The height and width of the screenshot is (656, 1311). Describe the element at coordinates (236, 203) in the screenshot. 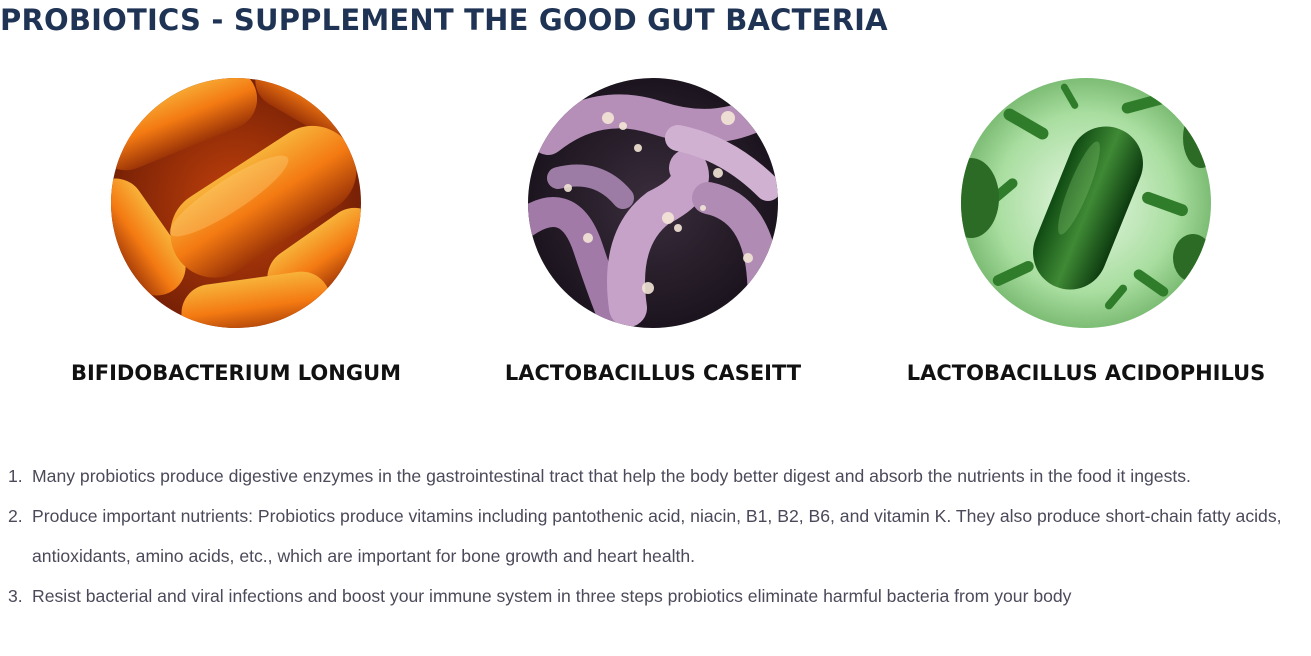

I see `bifidobacterium-longum-image` at that location.